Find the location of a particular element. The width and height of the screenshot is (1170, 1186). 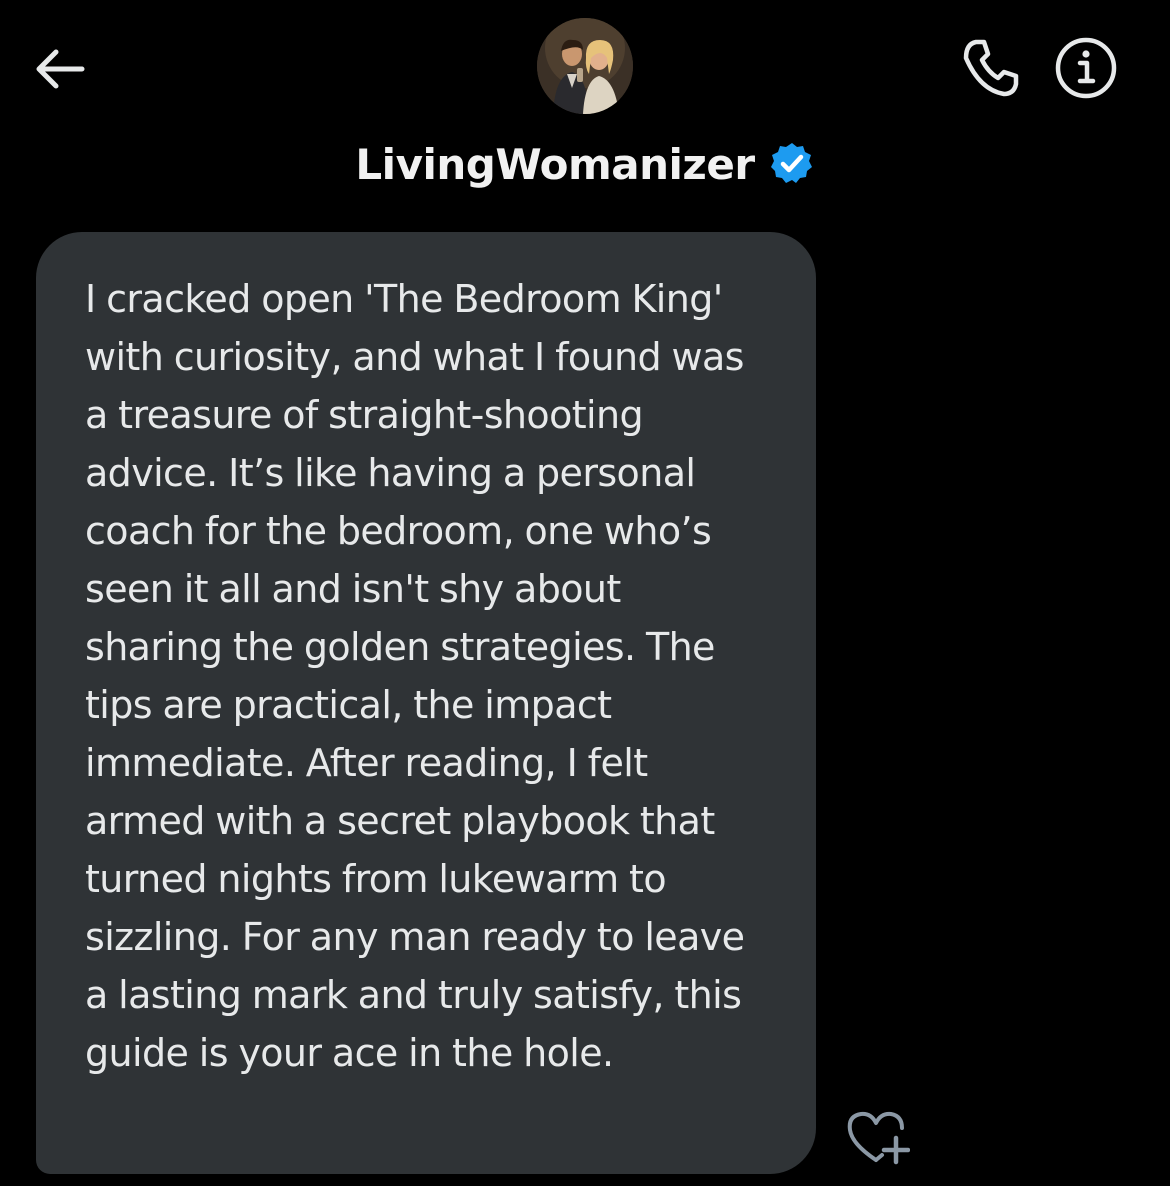

add-reaction-button is located at coordinates (877, 1138).